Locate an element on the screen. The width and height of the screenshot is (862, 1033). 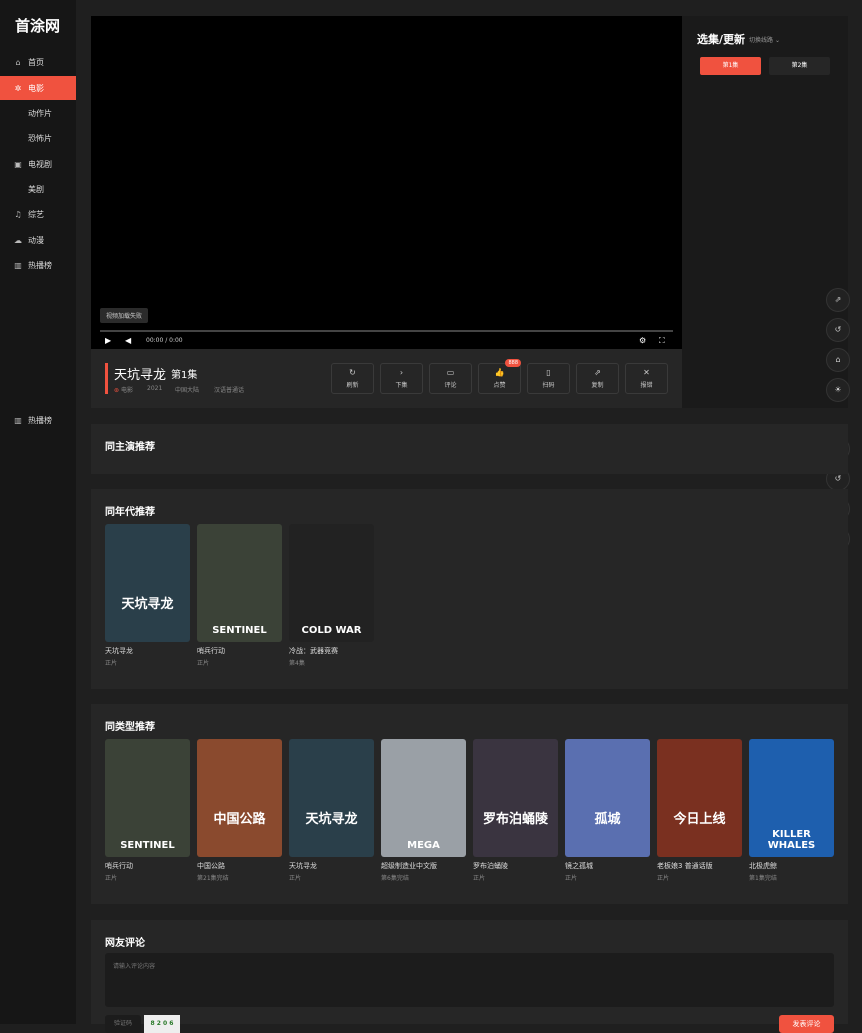
sun-float-button: ☀ is located at coordinates (838, 390).